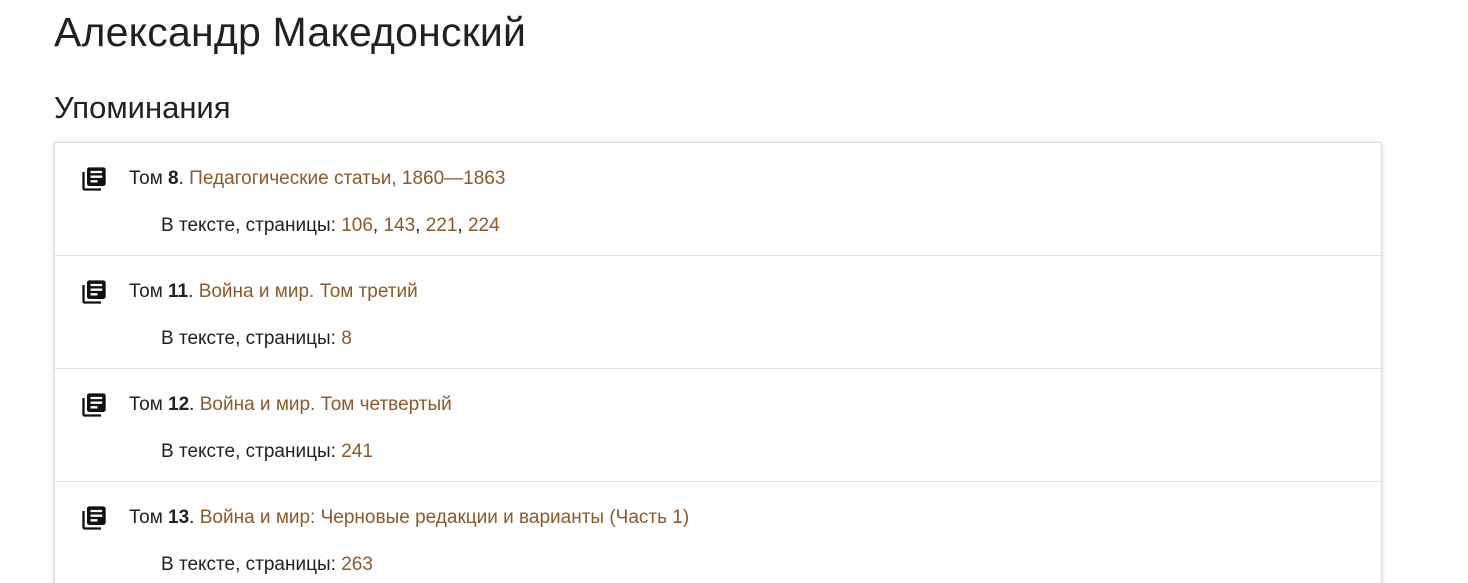 This screenshot has height=583, width=1468. Describe the element at coordinates (484, 225) in the screenshot. I see `page-link: 224` at that location.